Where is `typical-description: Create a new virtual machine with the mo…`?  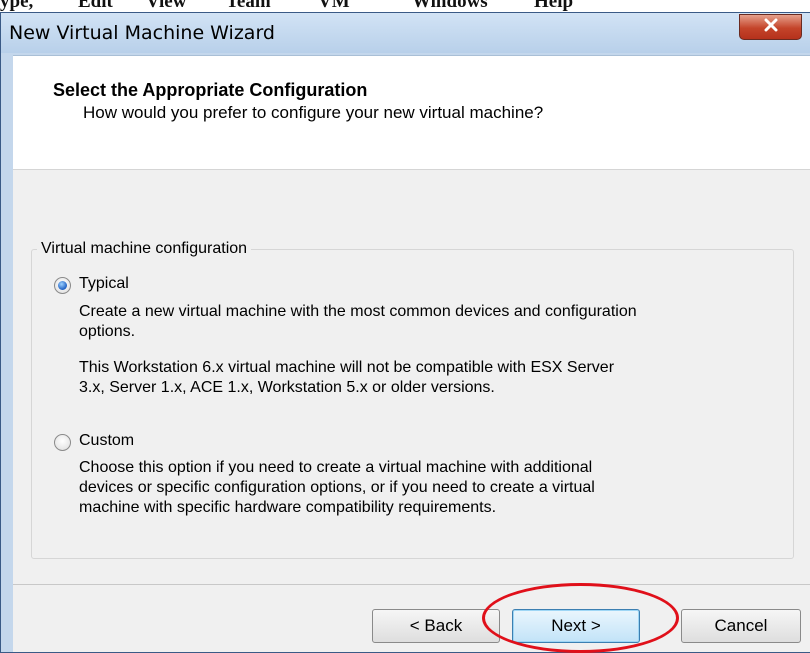
typical-description: Create a new virtual machine with the mo… is located at coordinates (429, 322).